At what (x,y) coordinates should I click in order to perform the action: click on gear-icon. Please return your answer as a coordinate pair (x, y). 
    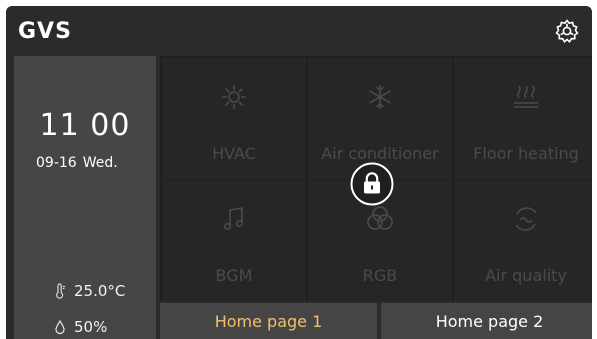
    Looking at the image, I should click on (567, 31).